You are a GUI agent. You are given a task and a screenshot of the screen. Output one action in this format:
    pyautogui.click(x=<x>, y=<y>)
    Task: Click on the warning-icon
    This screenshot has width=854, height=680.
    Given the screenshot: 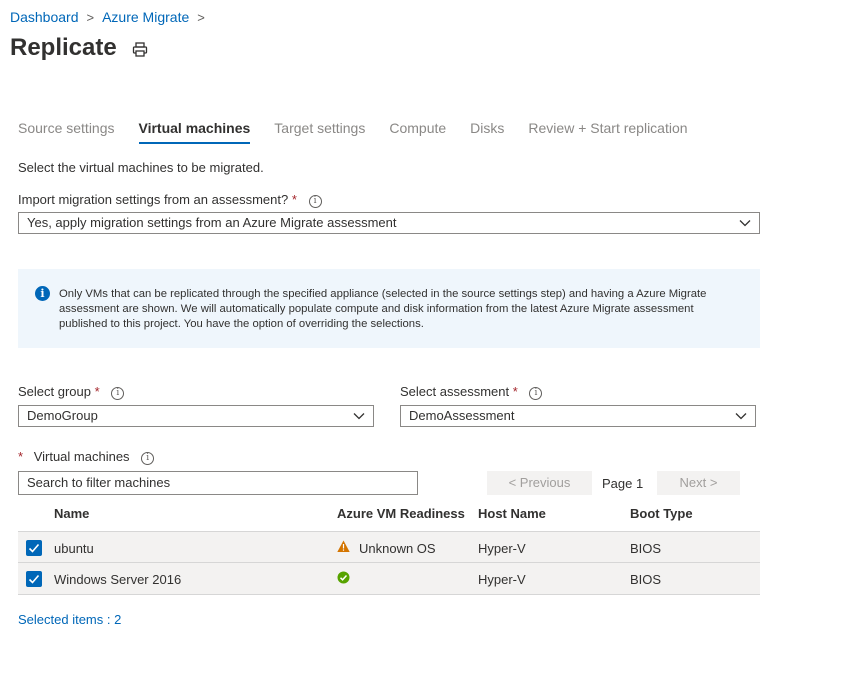 What is the action you would take?
    pyautogui.click(x=343, y=546)
    